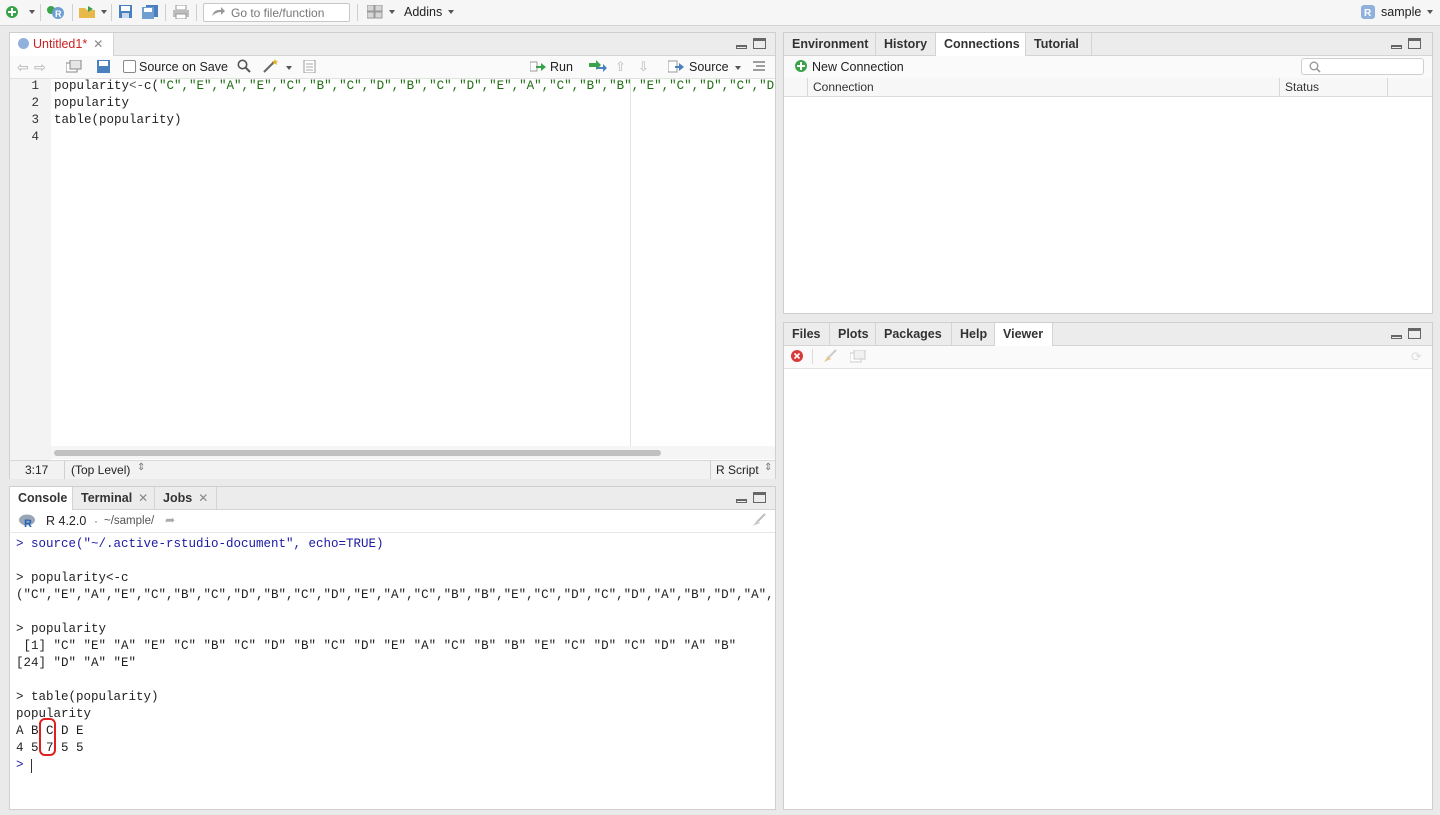 The width and height of the screenshot is (1440, 815). What do you see at coordinates (1108, 334) in the screenshot?
I see `files-tabstrip: Files Plots Packages Help Viewer` at bounding box center [1108, 334].